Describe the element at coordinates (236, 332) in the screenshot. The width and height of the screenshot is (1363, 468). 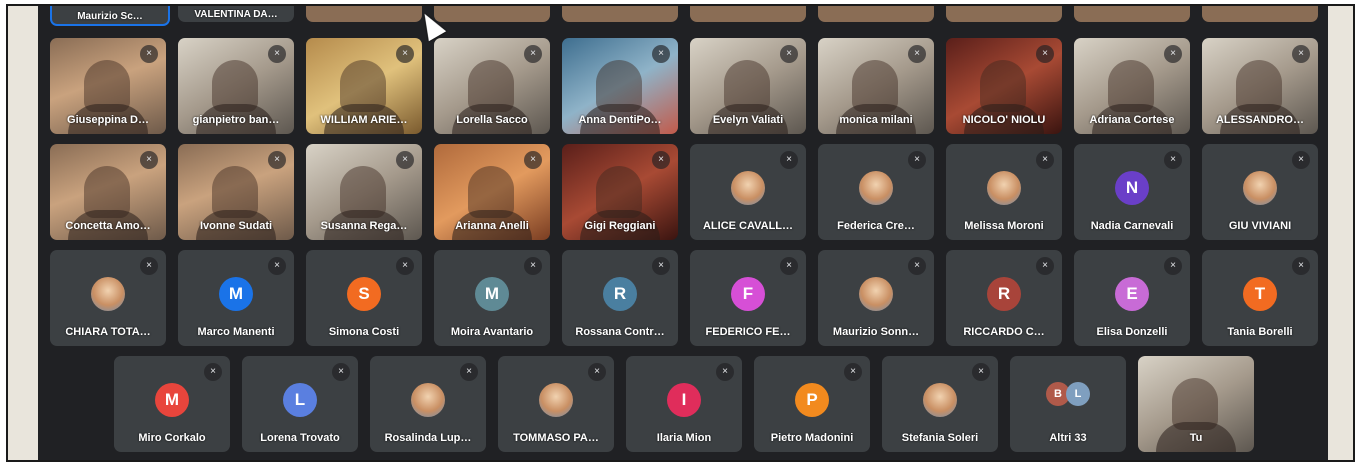
I see `participant-name: Marco Manenti` at that location.